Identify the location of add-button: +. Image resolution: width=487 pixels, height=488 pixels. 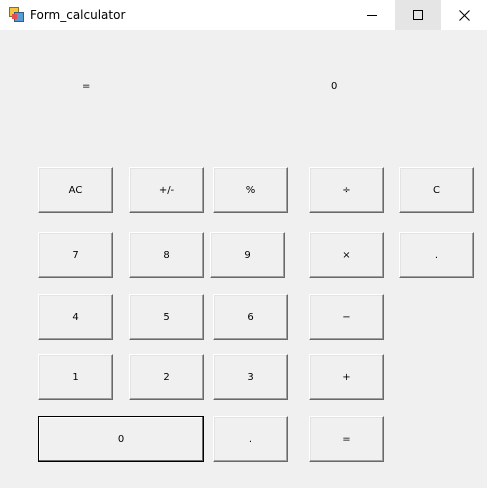
(346, 377).